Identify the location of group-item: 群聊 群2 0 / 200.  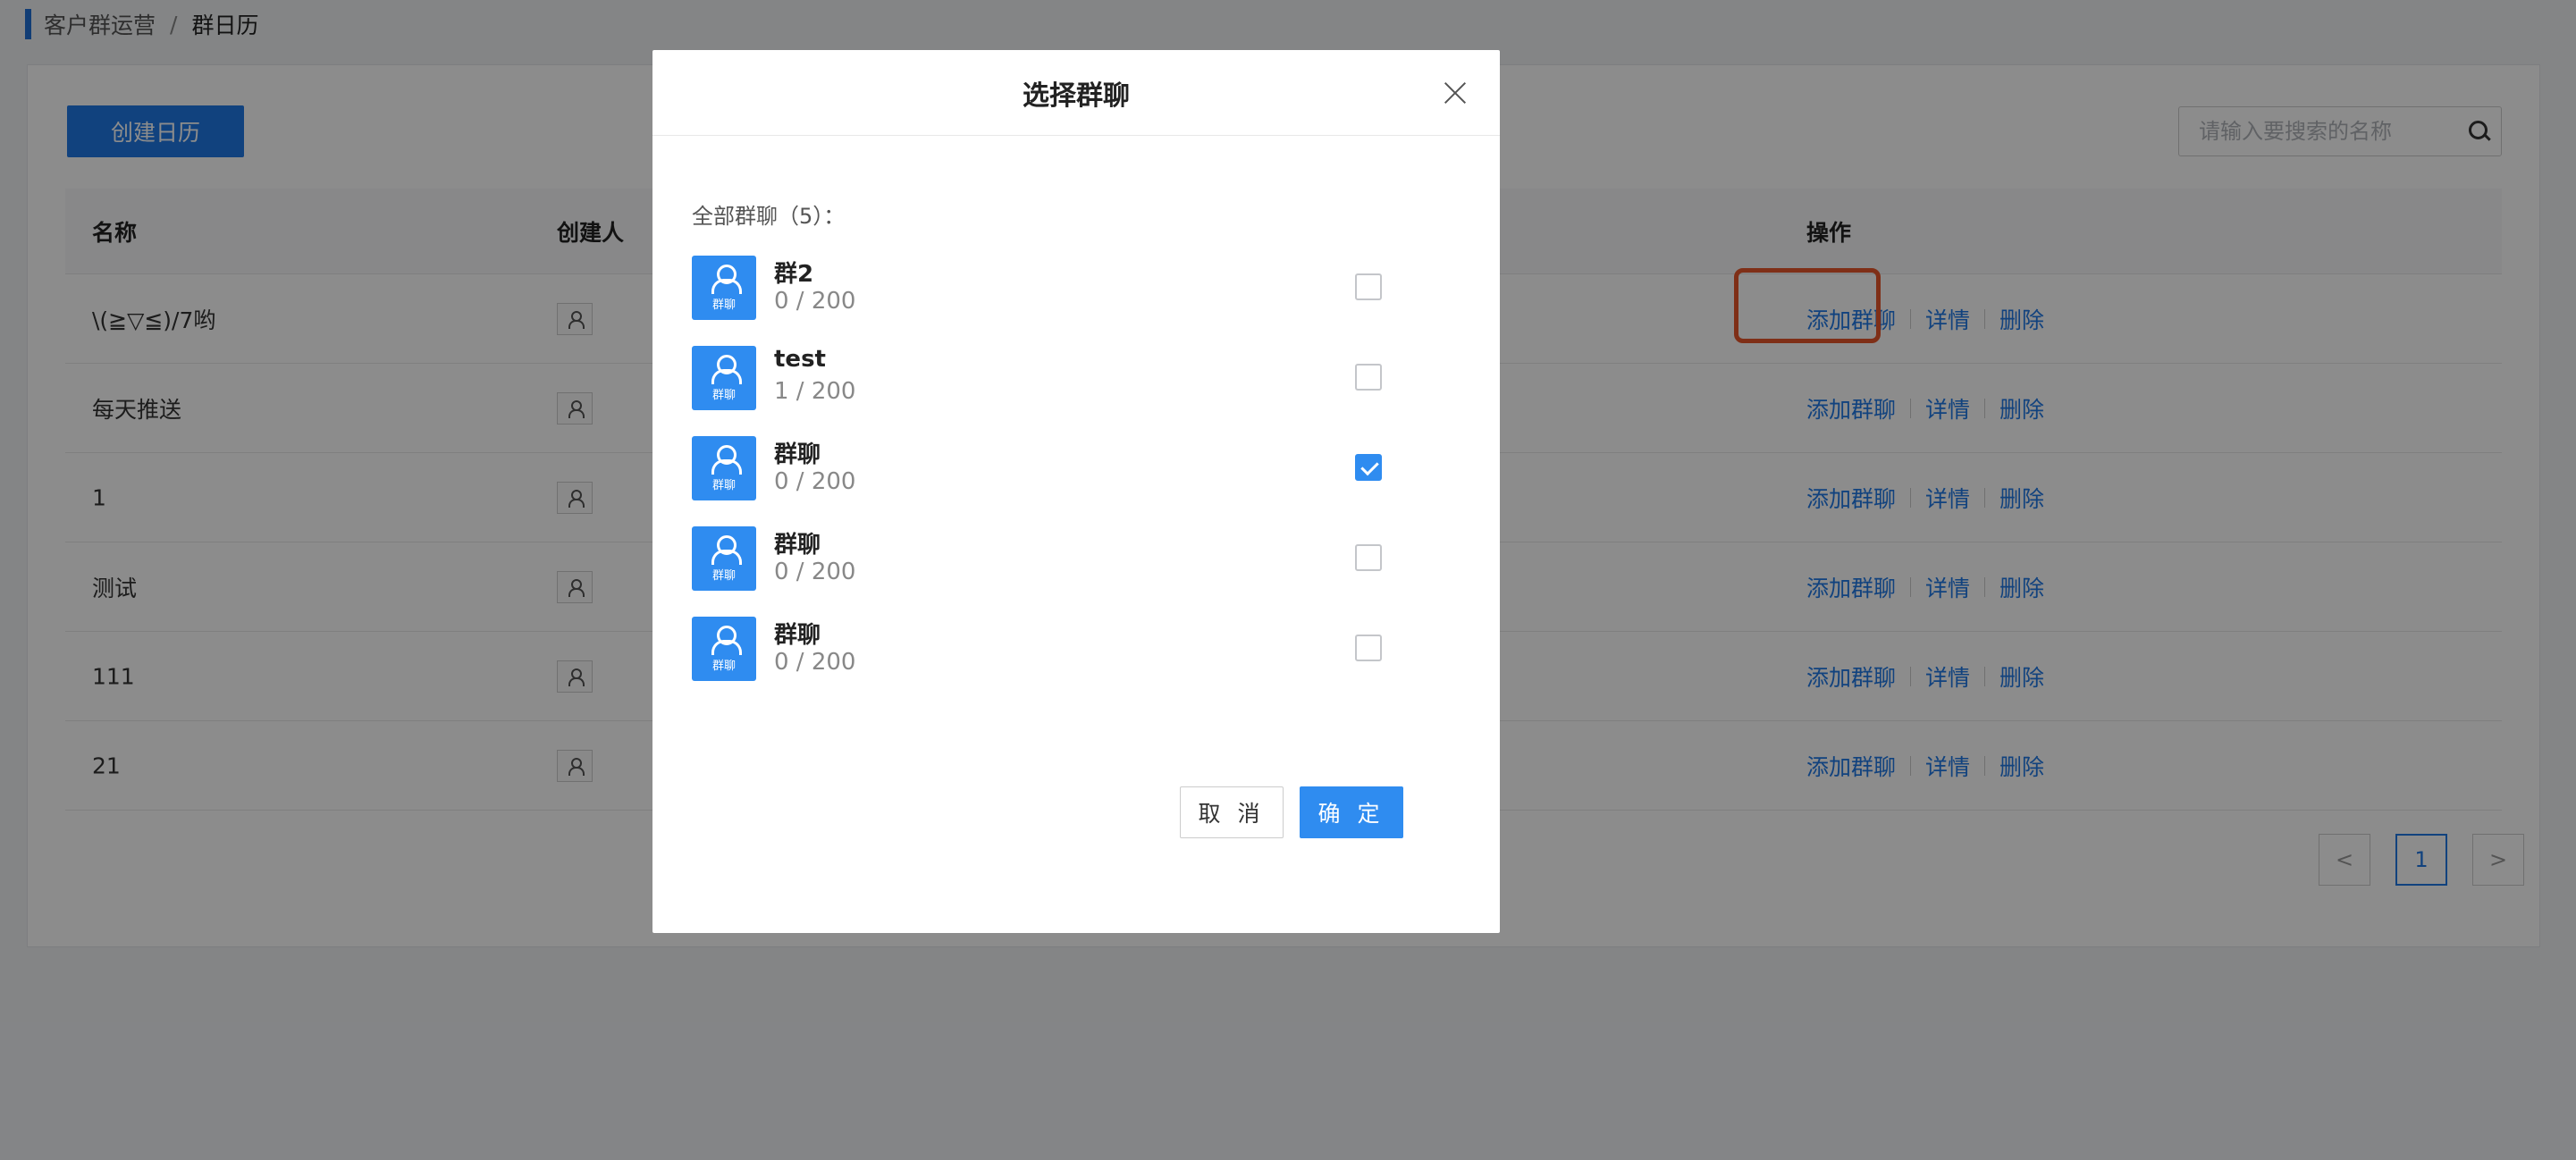
(1058, 301).